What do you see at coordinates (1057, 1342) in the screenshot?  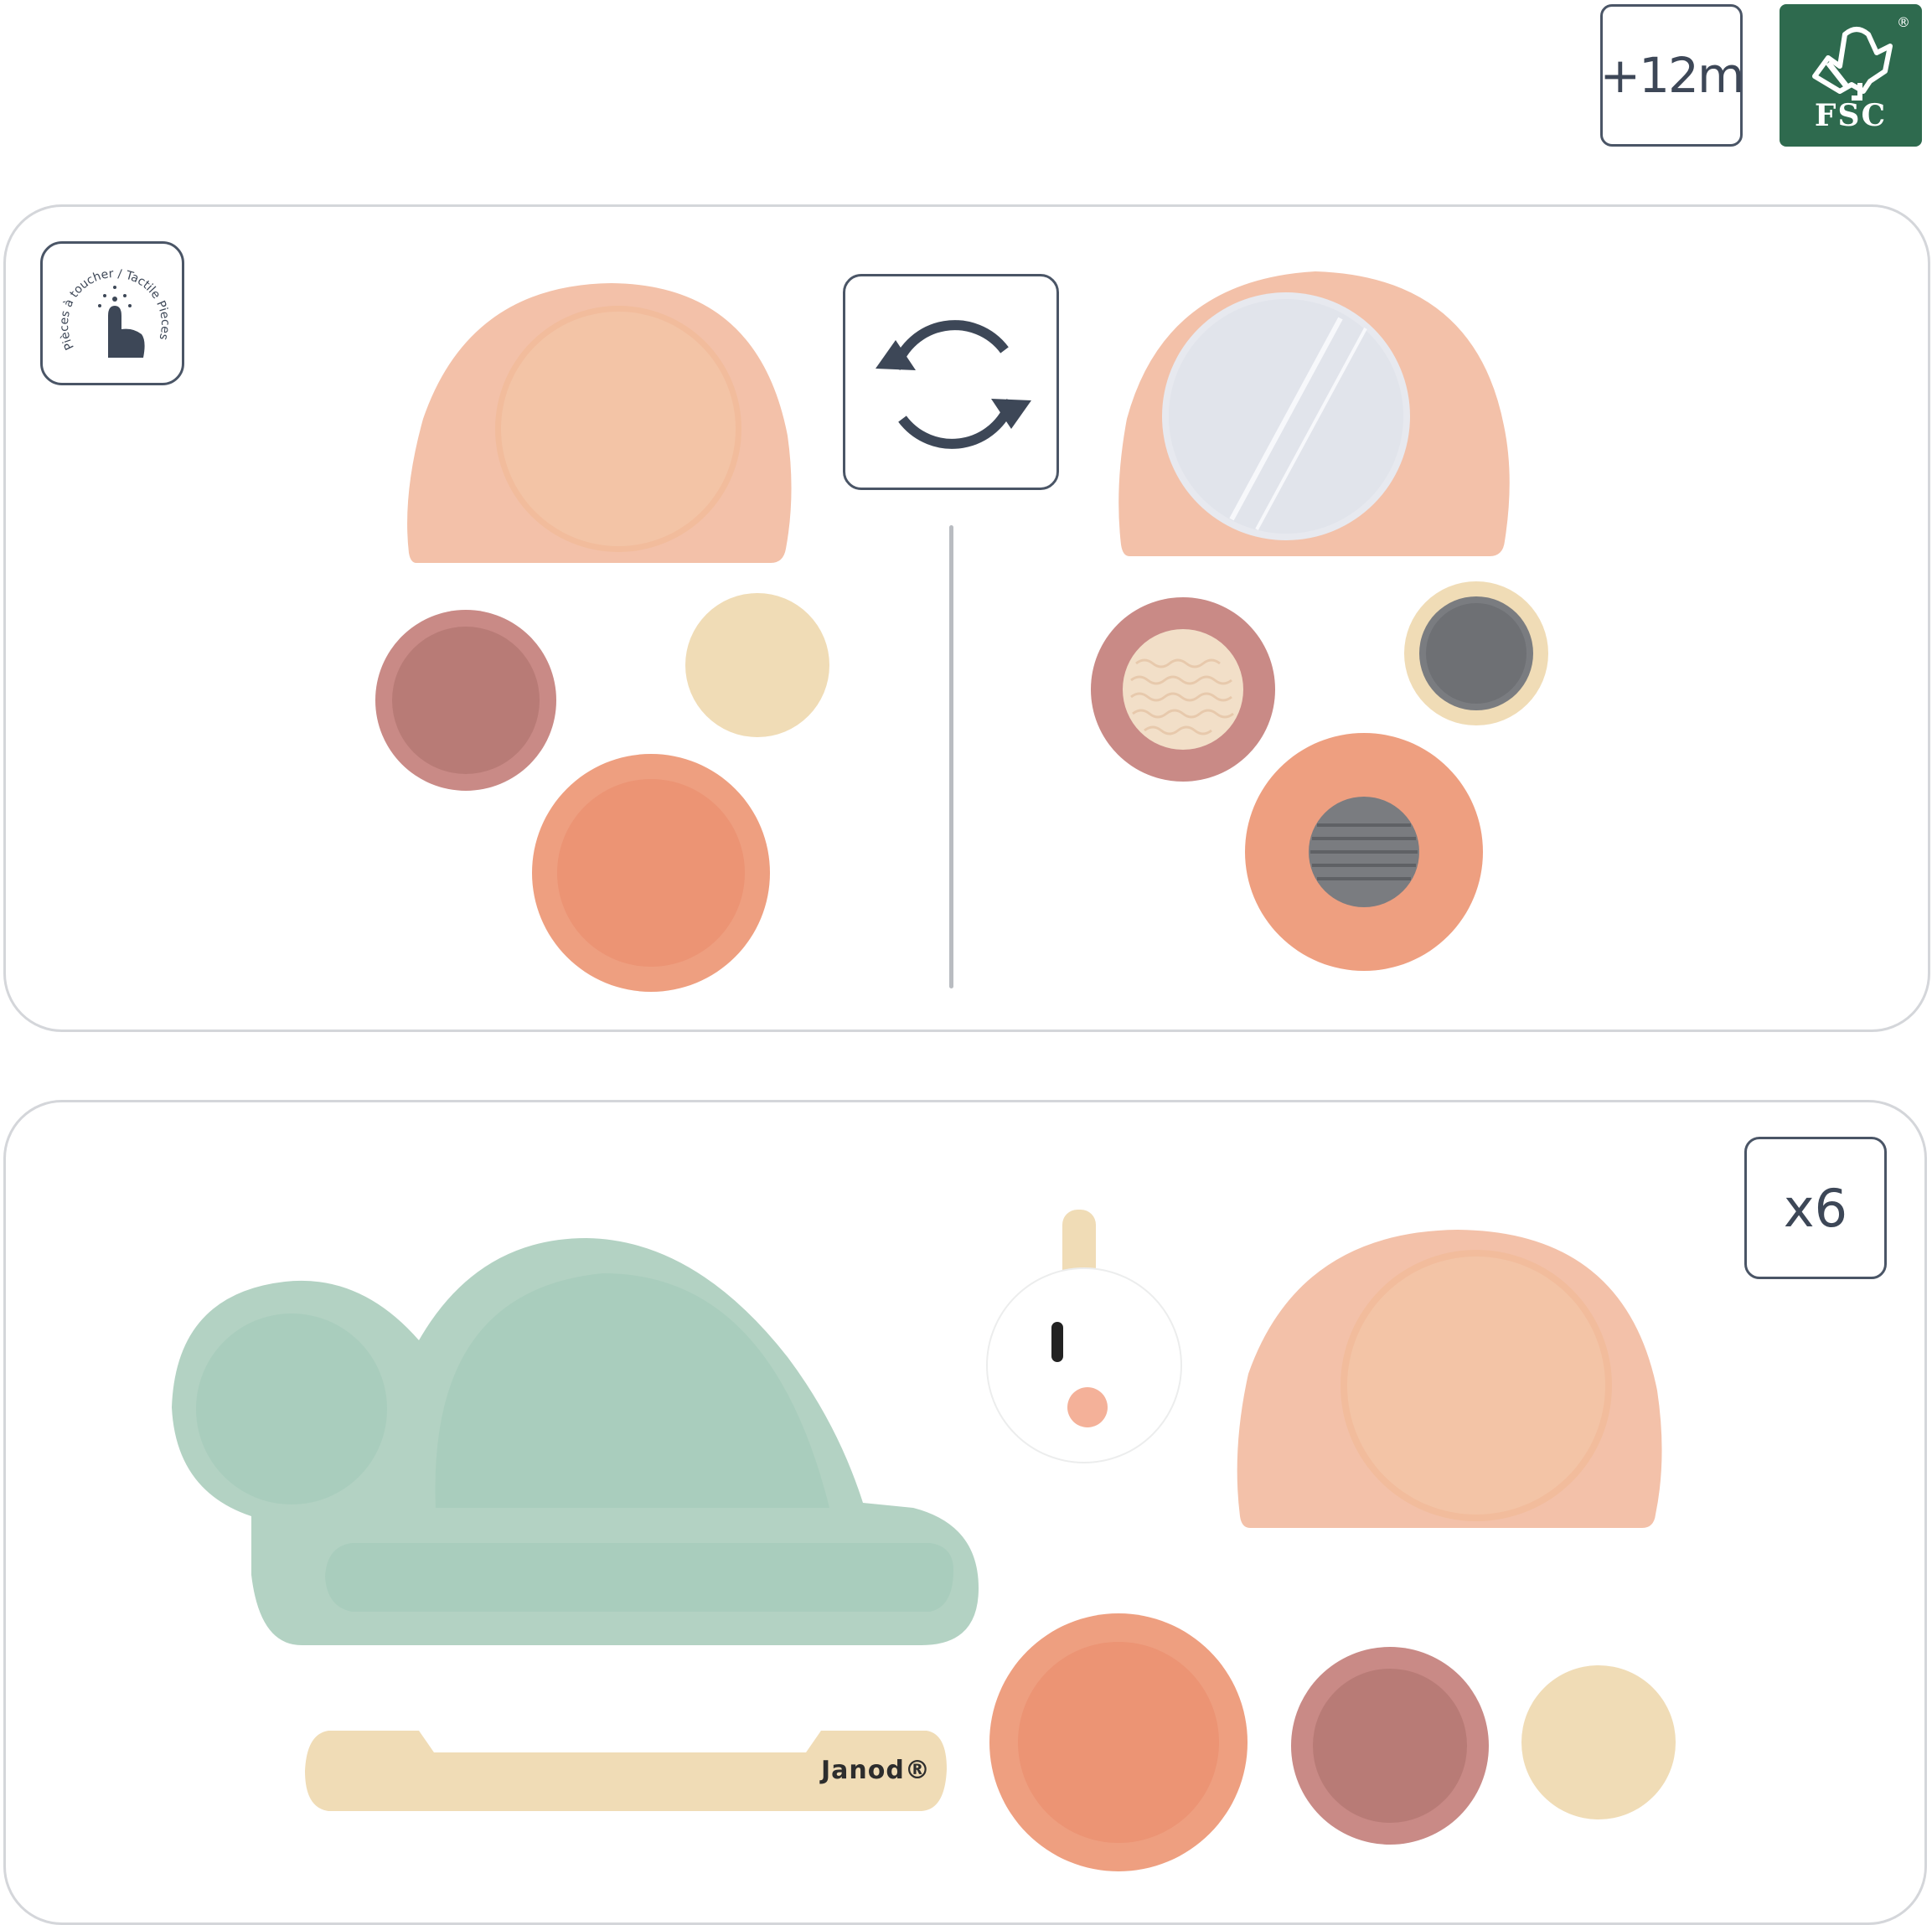 I see `head-eye` at bounding box center [1057, 1342].